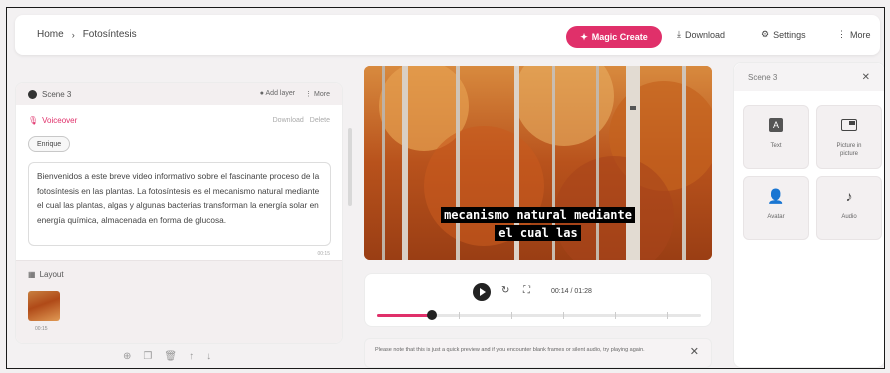 This screenshot has height=373, width=890. Describe the element at coordinates (57, 94) in the screenshot. I see `scene-title: Scene 3` at that location.